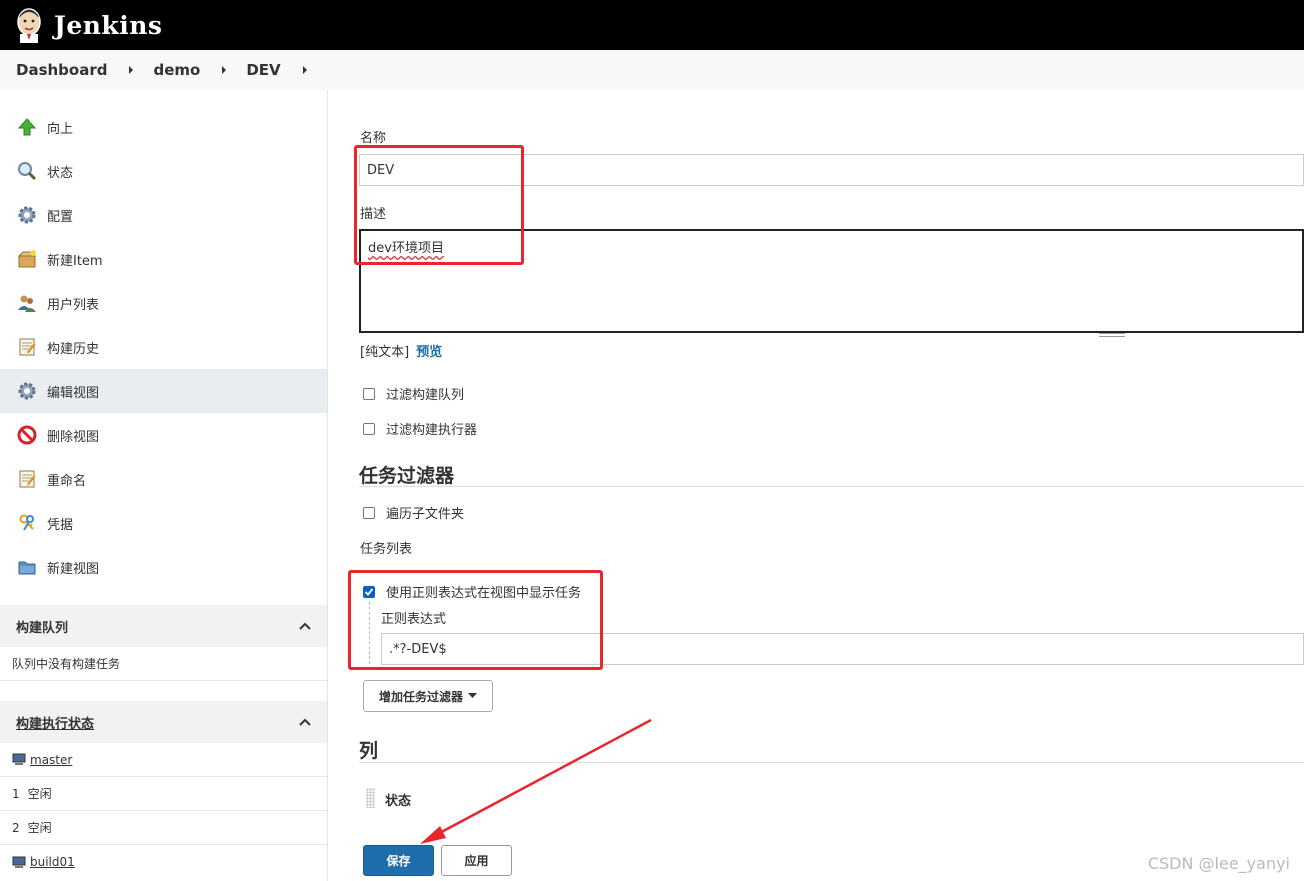  Describe the element at coordinates (536, 781) in the screenshot. I see `annotation-arrow-icon` at that location.